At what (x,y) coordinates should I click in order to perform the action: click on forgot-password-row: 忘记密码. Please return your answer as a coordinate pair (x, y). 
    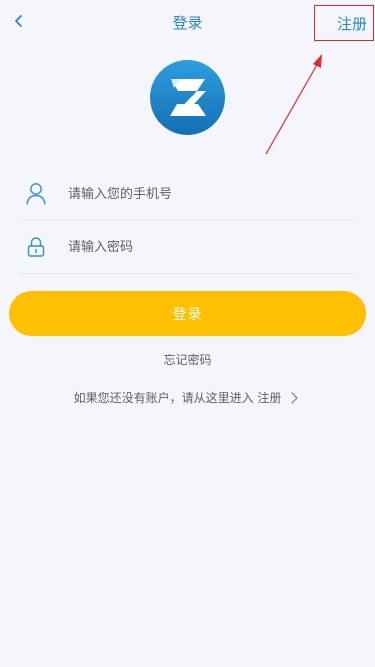
    Looking at the image, I should click on (187, 359).